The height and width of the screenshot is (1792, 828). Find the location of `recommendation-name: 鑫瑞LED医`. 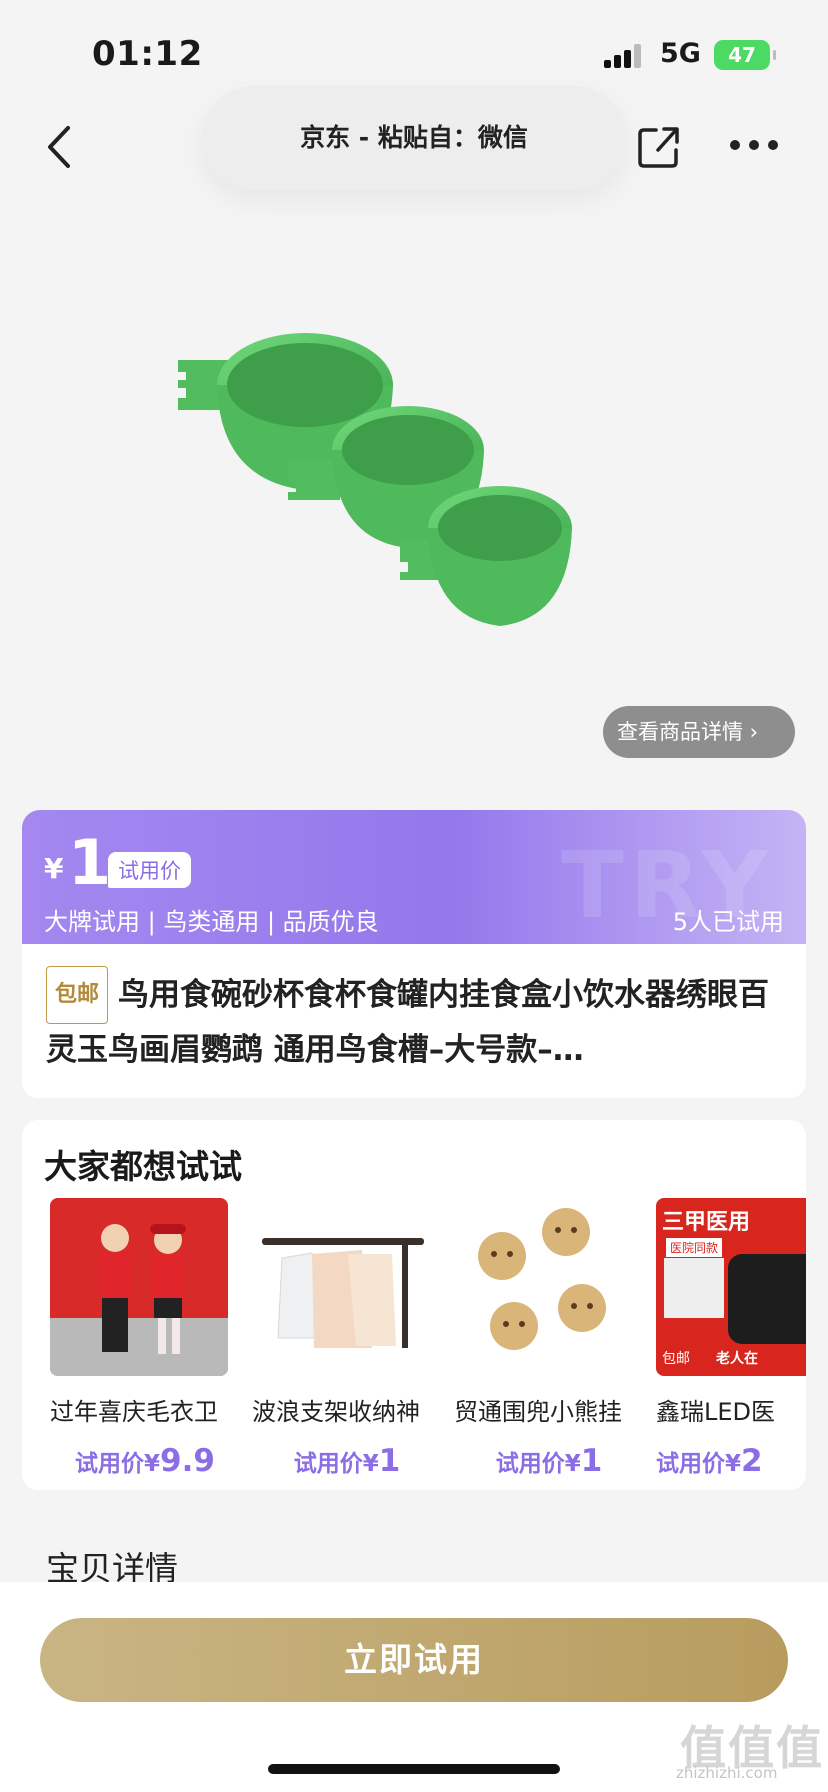

recommendation-name: 鑫瑞LED医 is located at coordinates (716, 1412).